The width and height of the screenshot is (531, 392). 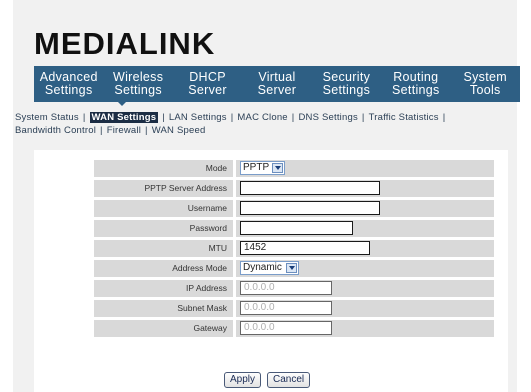 What do you see at coordinates (163, 288) in the screenshot?
I see `ip-address-label: IP Address` at bounding box center [163, 288].